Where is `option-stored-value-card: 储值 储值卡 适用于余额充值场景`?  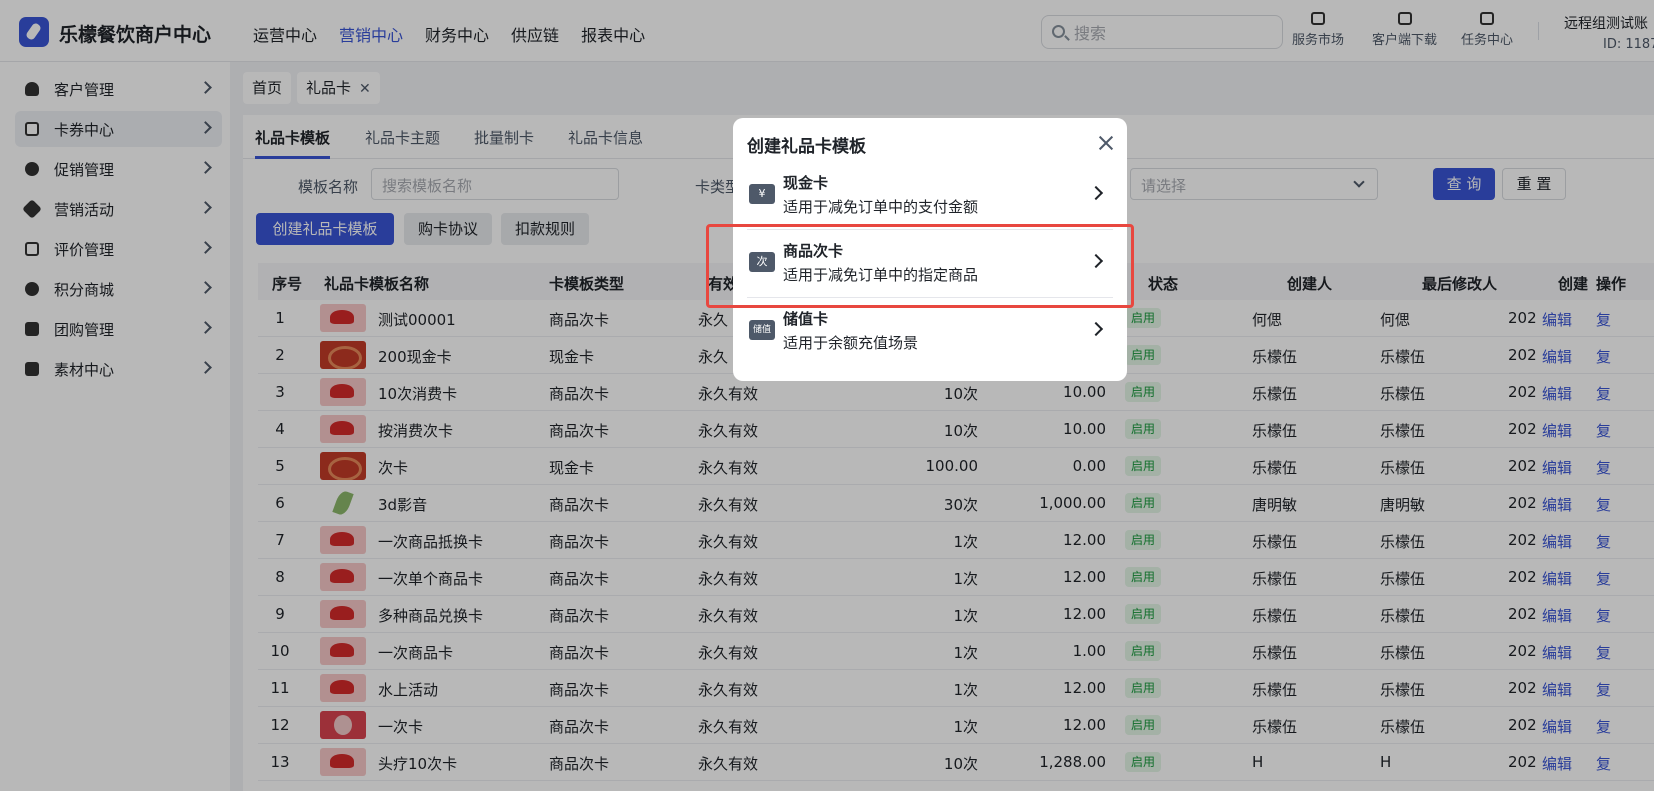
option-stored-value-card: 储值 储值卡 适用于余额充值场景 is located at coordinates (930, 331).